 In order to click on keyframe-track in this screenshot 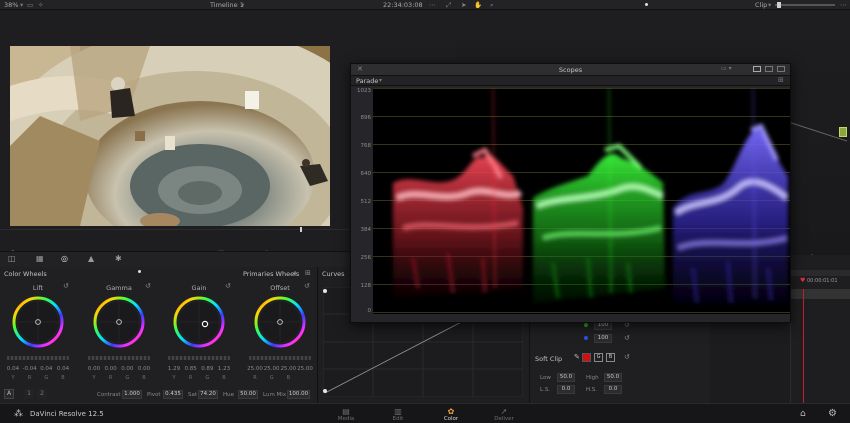, I will do `click(820, 294)`.